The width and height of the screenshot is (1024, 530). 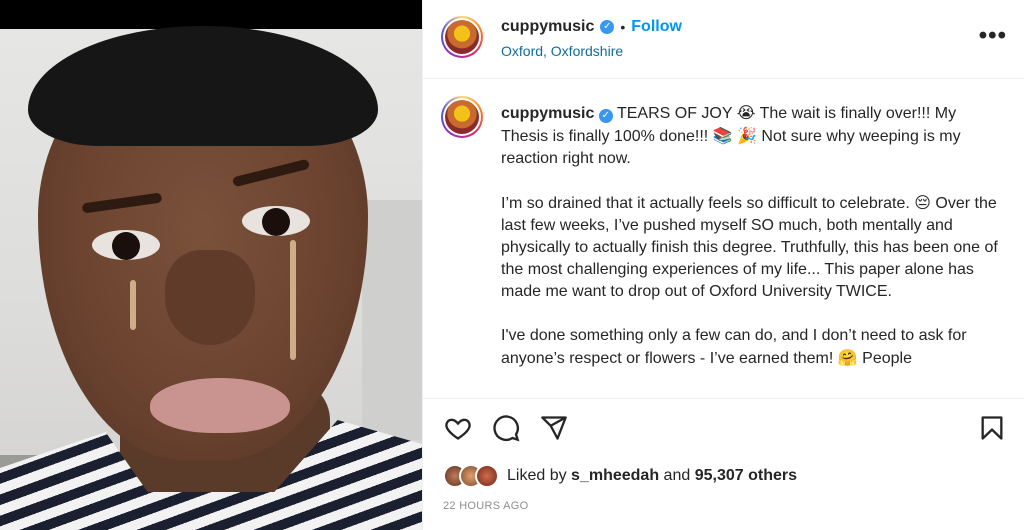 What do you see at coordinates (746, 476) in the screenshot?
I see `likes-count-link: 95,307 others` at bounding box center [746, 476].